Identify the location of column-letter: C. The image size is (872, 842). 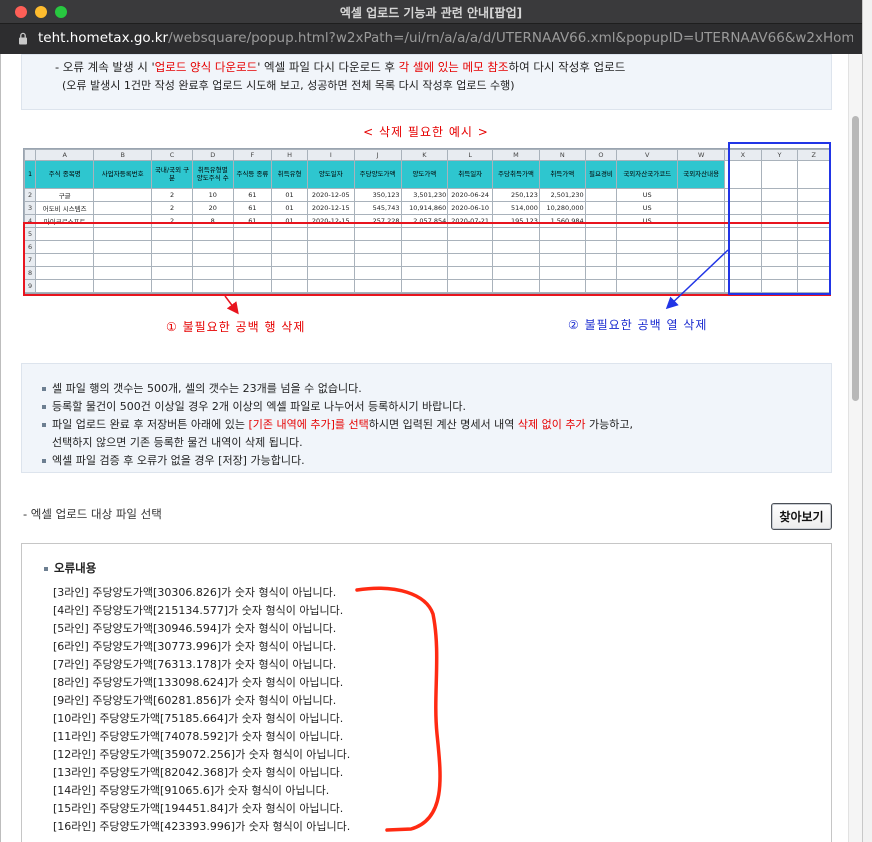
(172, 155).